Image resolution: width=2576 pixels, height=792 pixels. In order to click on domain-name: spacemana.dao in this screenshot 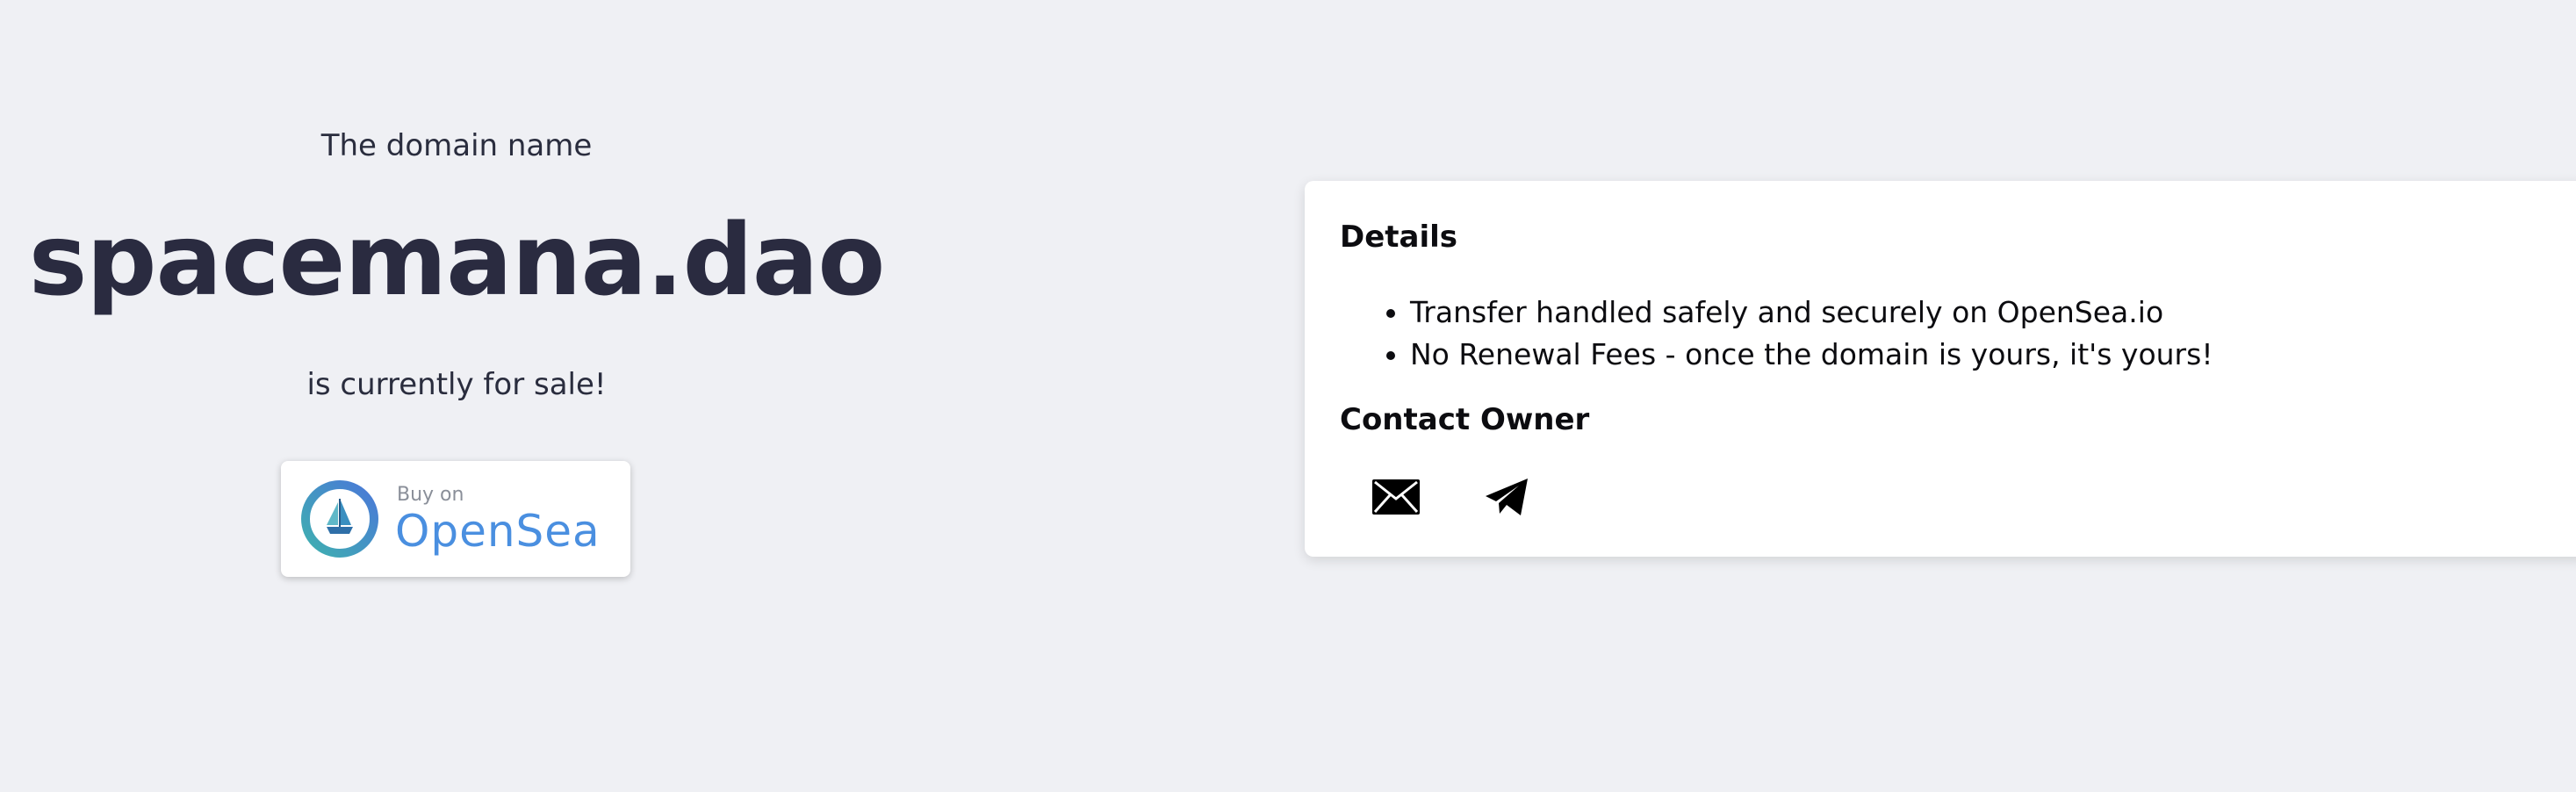, I will do `click(457, 261)`.